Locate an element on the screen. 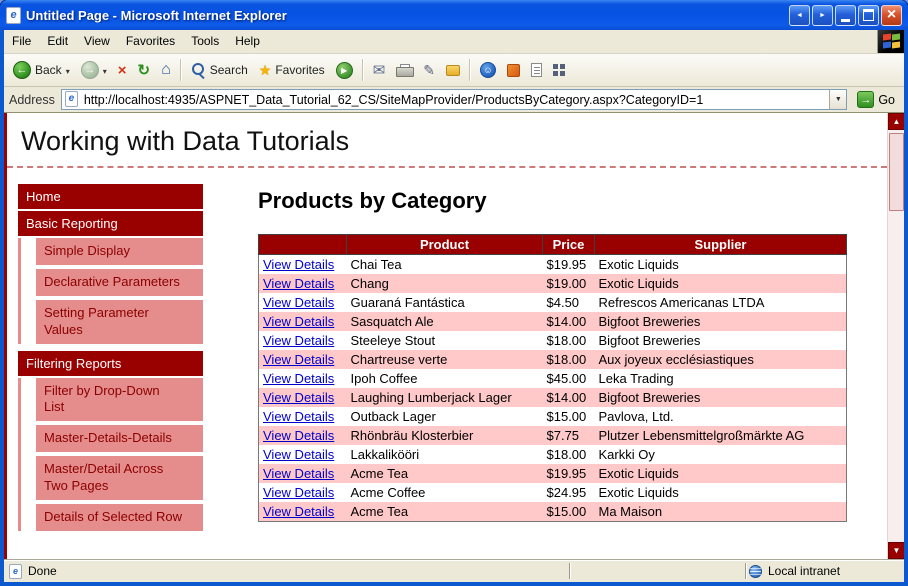  forward-button is located at coordinates (94, 70).